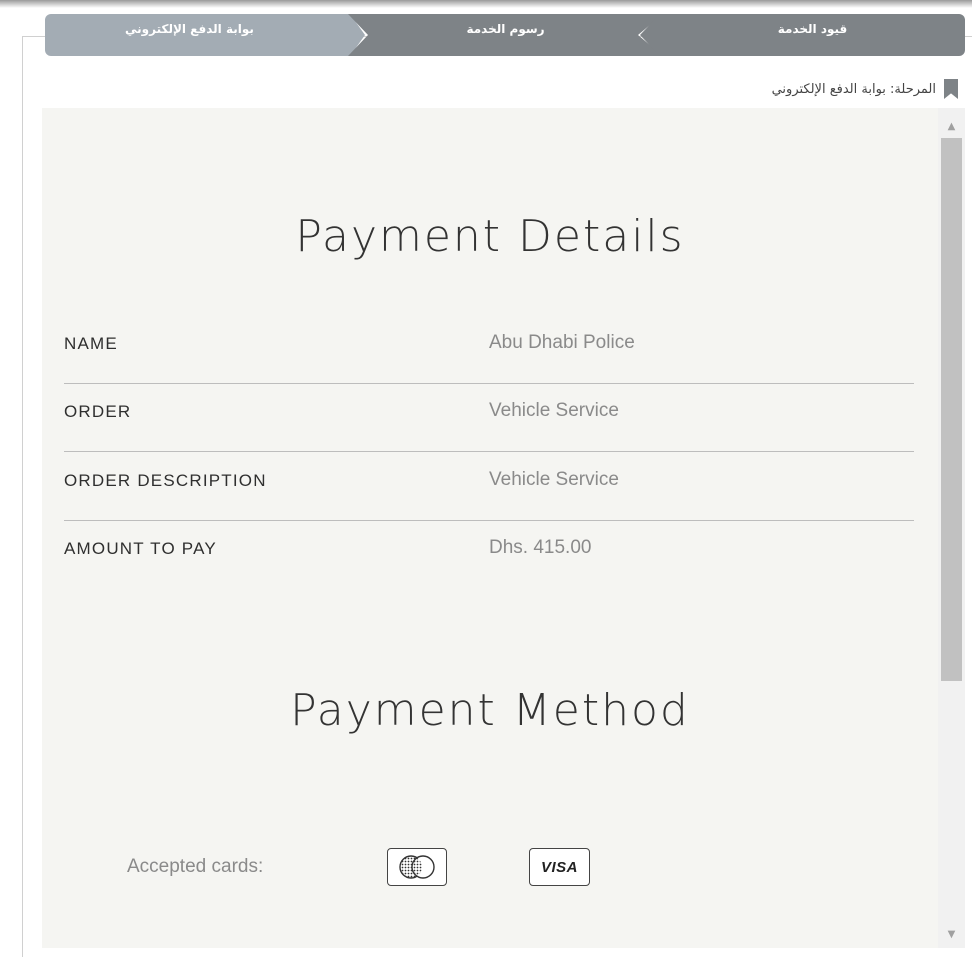  I want to click on step-label: رسوم الخدمة, so click(505, 29).